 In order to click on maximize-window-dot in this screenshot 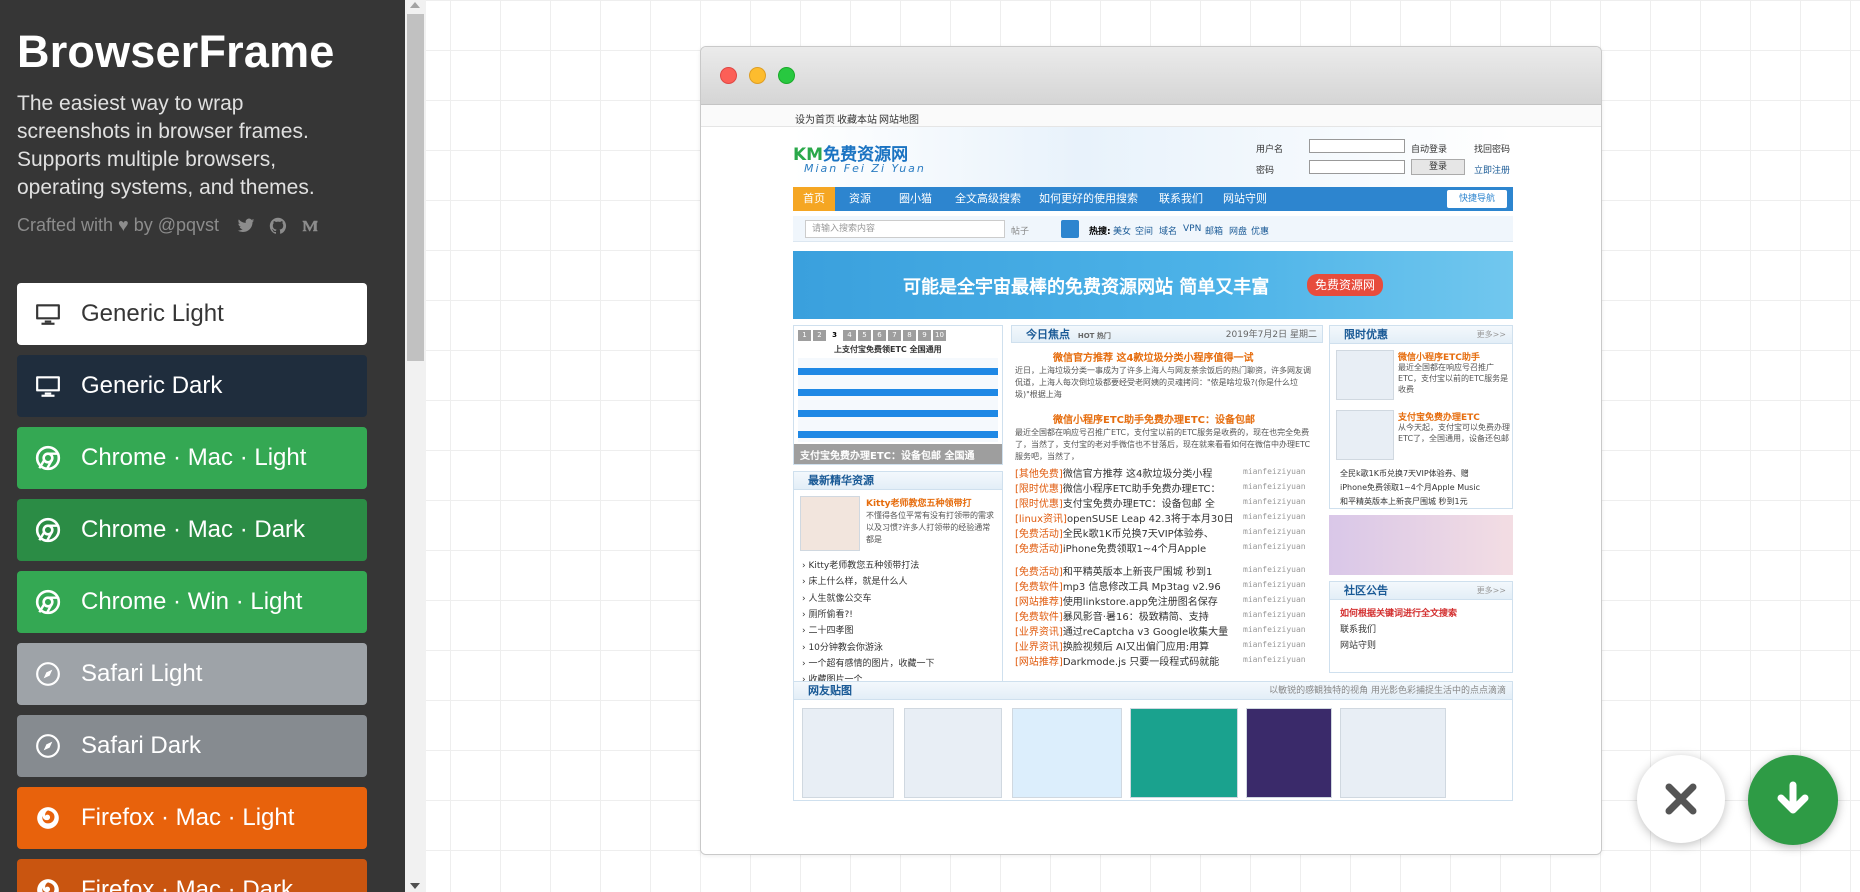, I will do `click(786, 75)`.